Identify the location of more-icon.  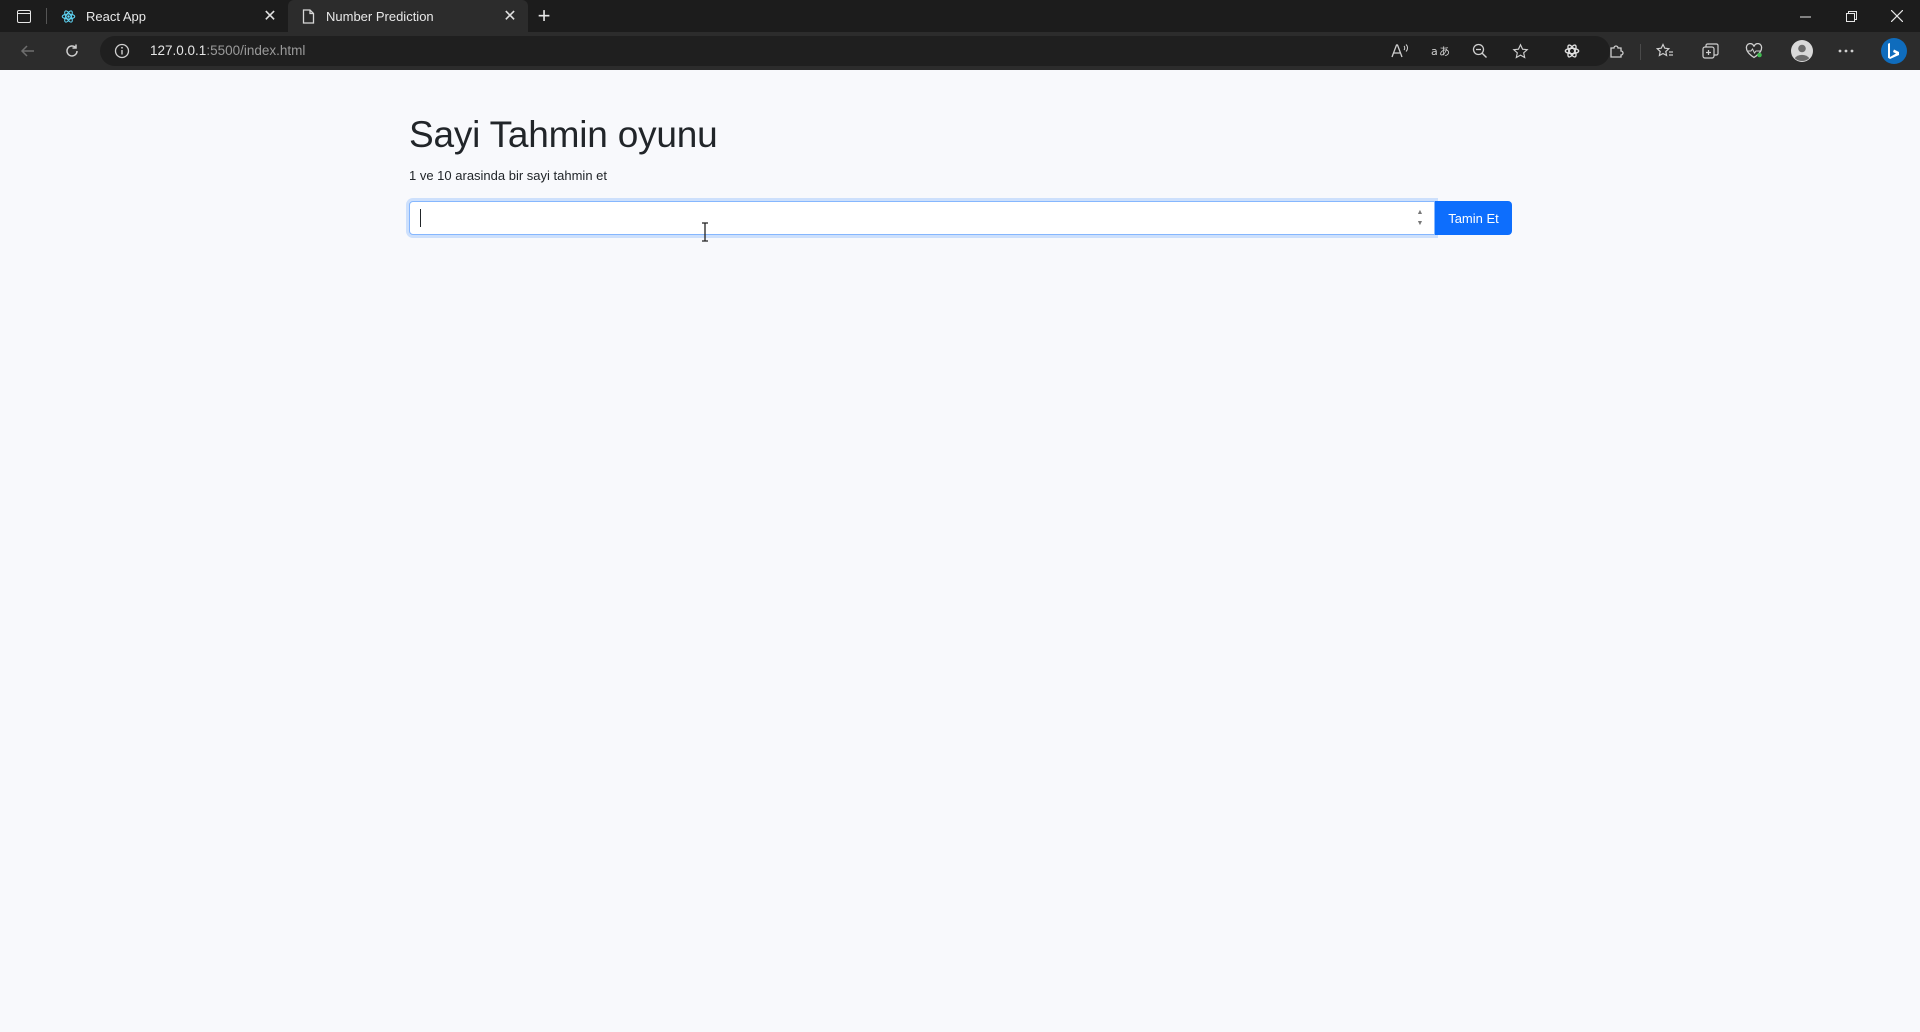
(1846, 51).